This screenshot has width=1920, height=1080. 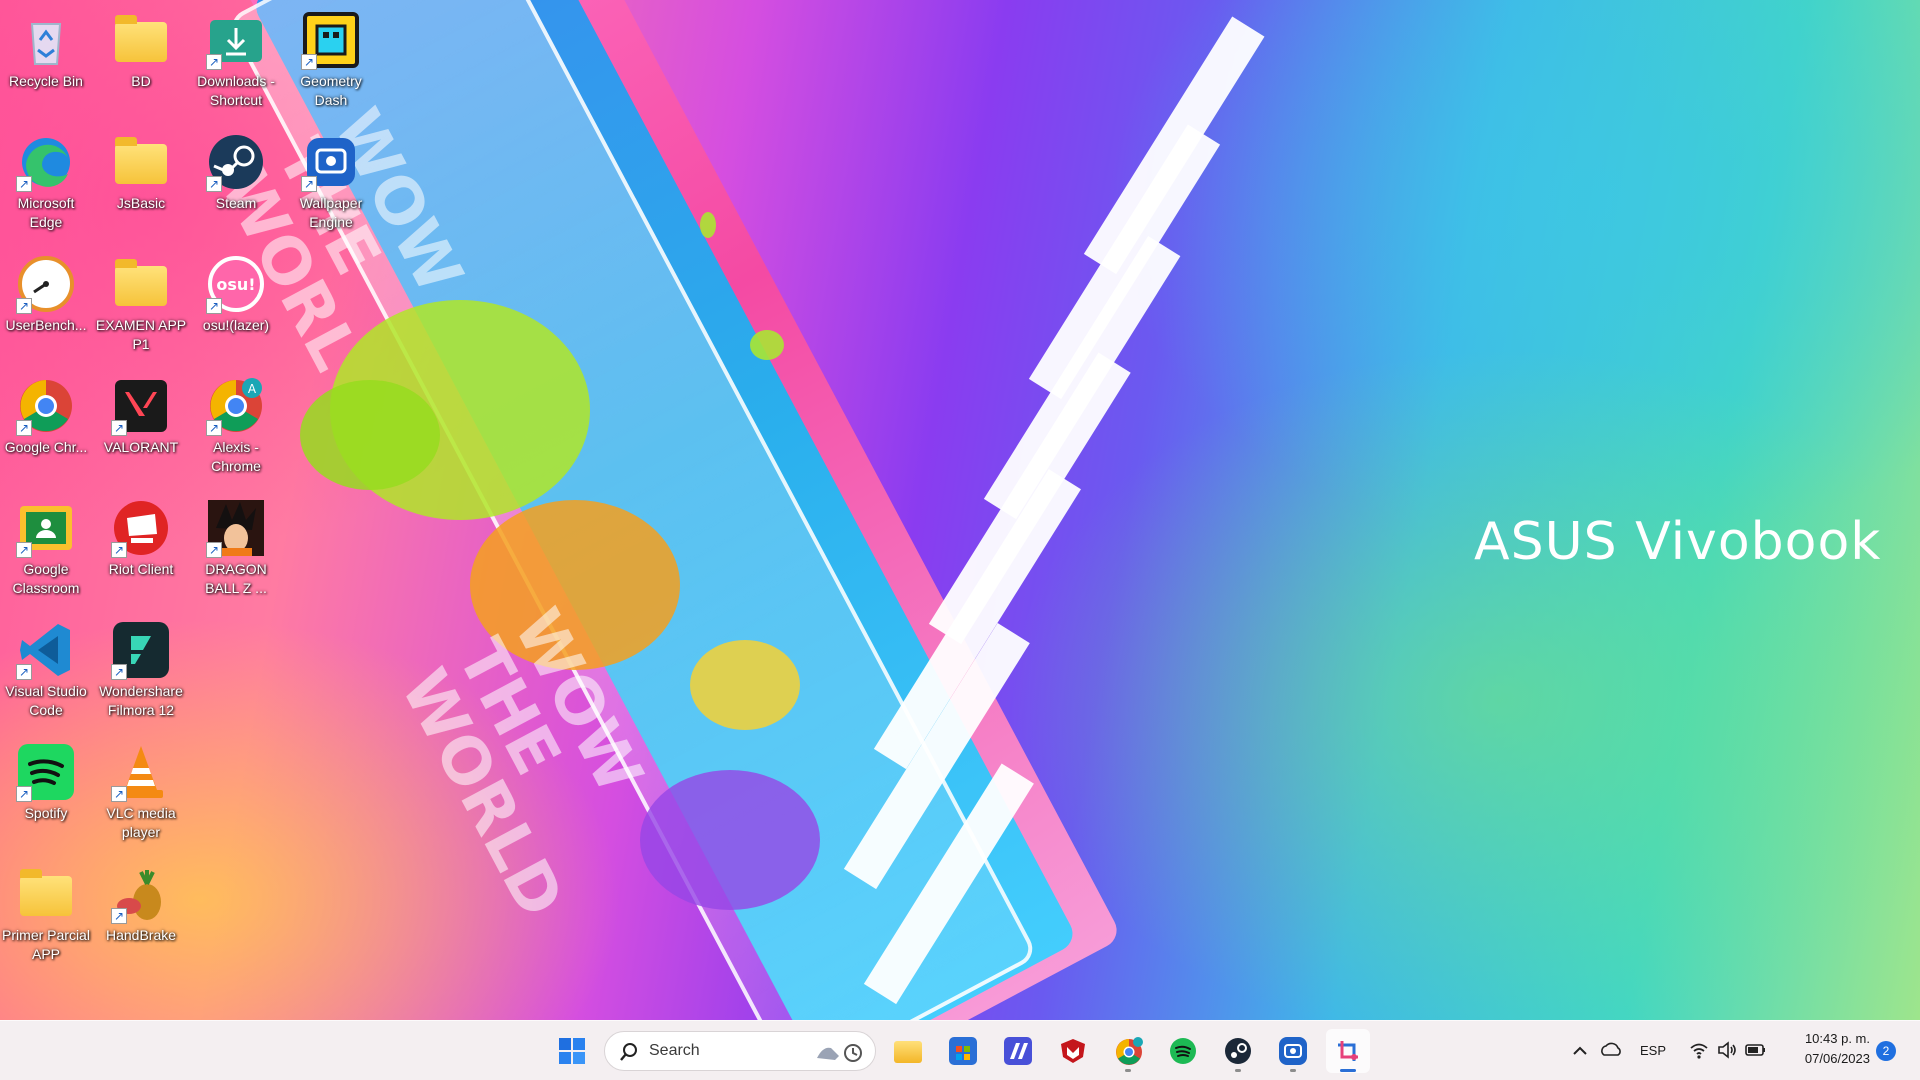 I want to click on desktop-icon-label: Visual Studio Code, so click(x=46, y=700).